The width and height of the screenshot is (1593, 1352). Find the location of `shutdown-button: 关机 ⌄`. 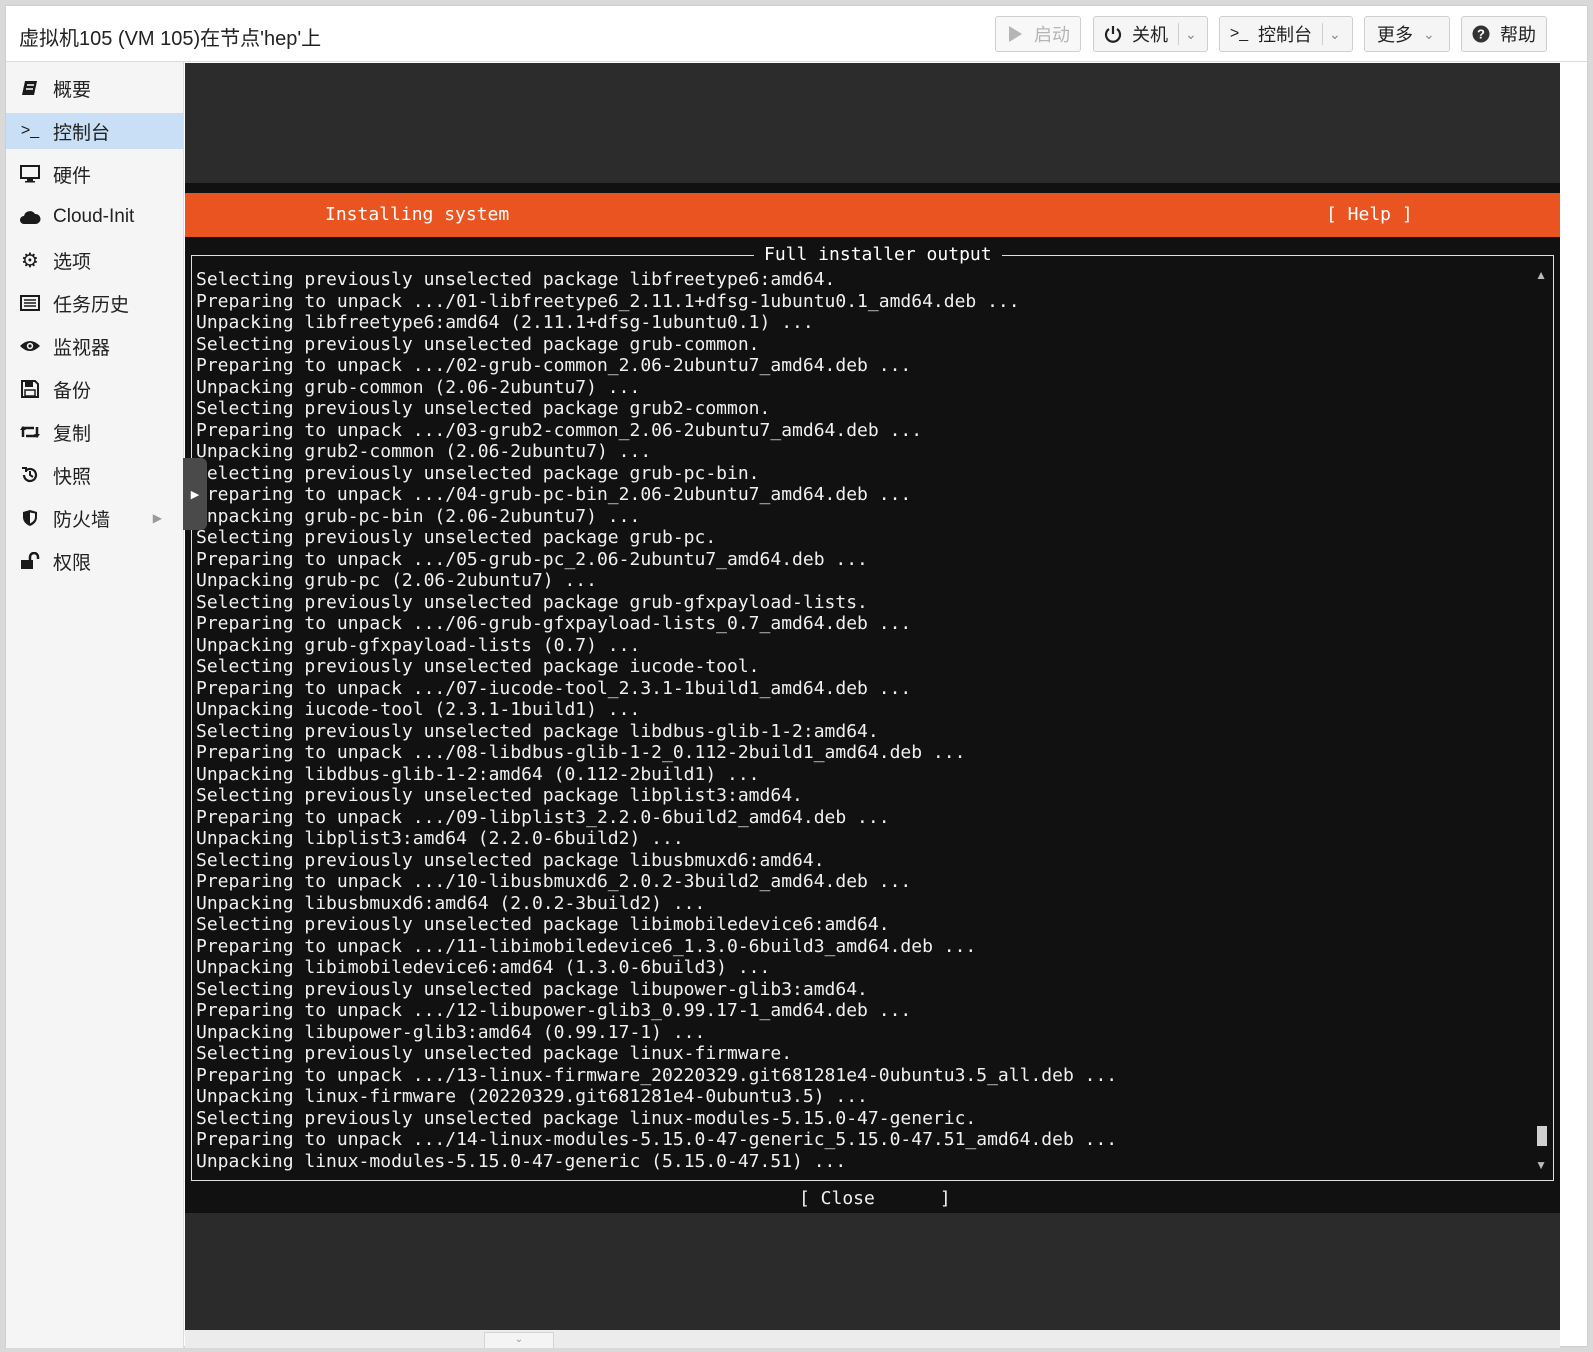

shutdown-button: 关机 ⌄ is located at coordinates (1150, 34).